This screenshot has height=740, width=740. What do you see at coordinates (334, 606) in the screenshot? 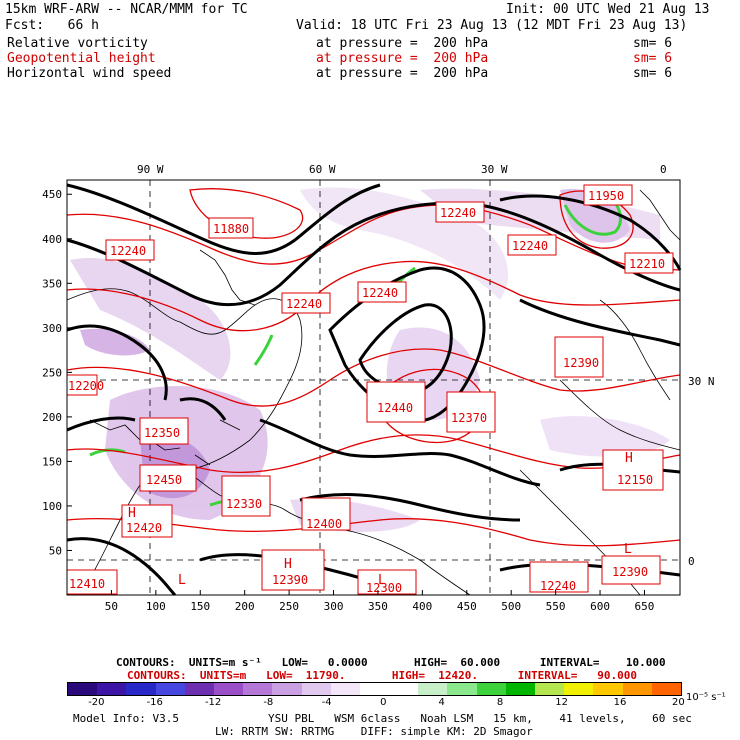
I see `x-tick-label: 300` at bounding box center [334, 606].